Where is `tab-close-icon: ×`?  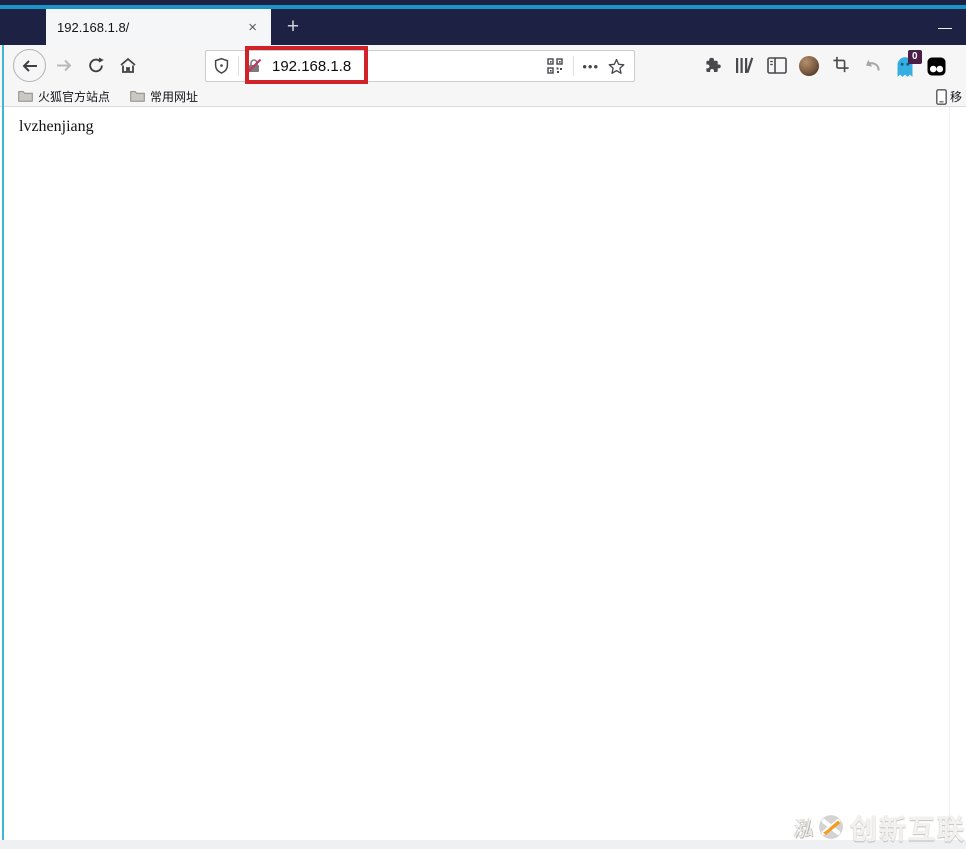 tab-close-icon: × is located at coordinates (252, 27).